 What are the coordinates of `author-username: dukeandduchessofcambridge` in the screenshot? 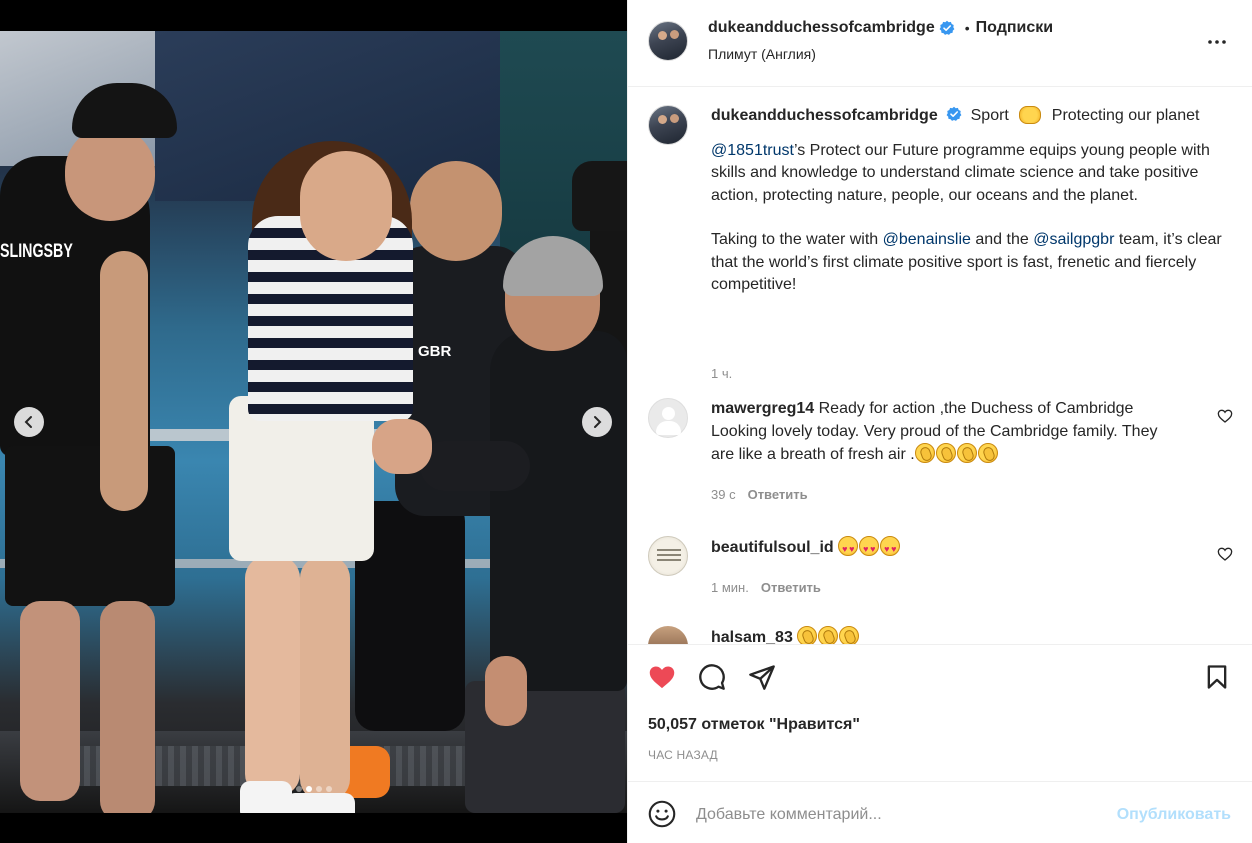 It's located at (821, 28).